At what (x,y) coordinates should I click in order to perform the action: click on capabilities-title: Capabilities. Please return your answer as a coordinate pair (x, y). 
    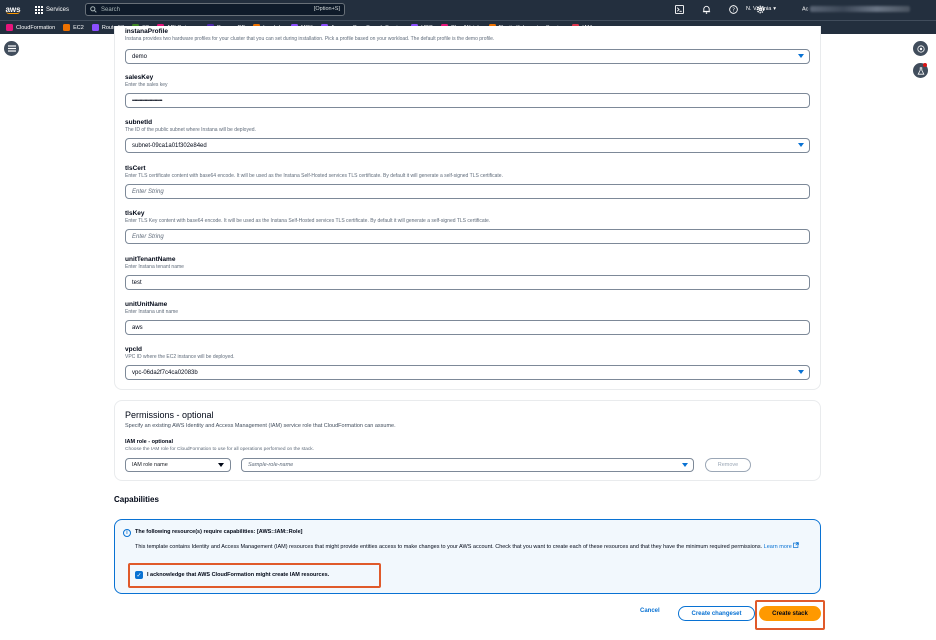
    Looking at the image, I should click on (136, 499).